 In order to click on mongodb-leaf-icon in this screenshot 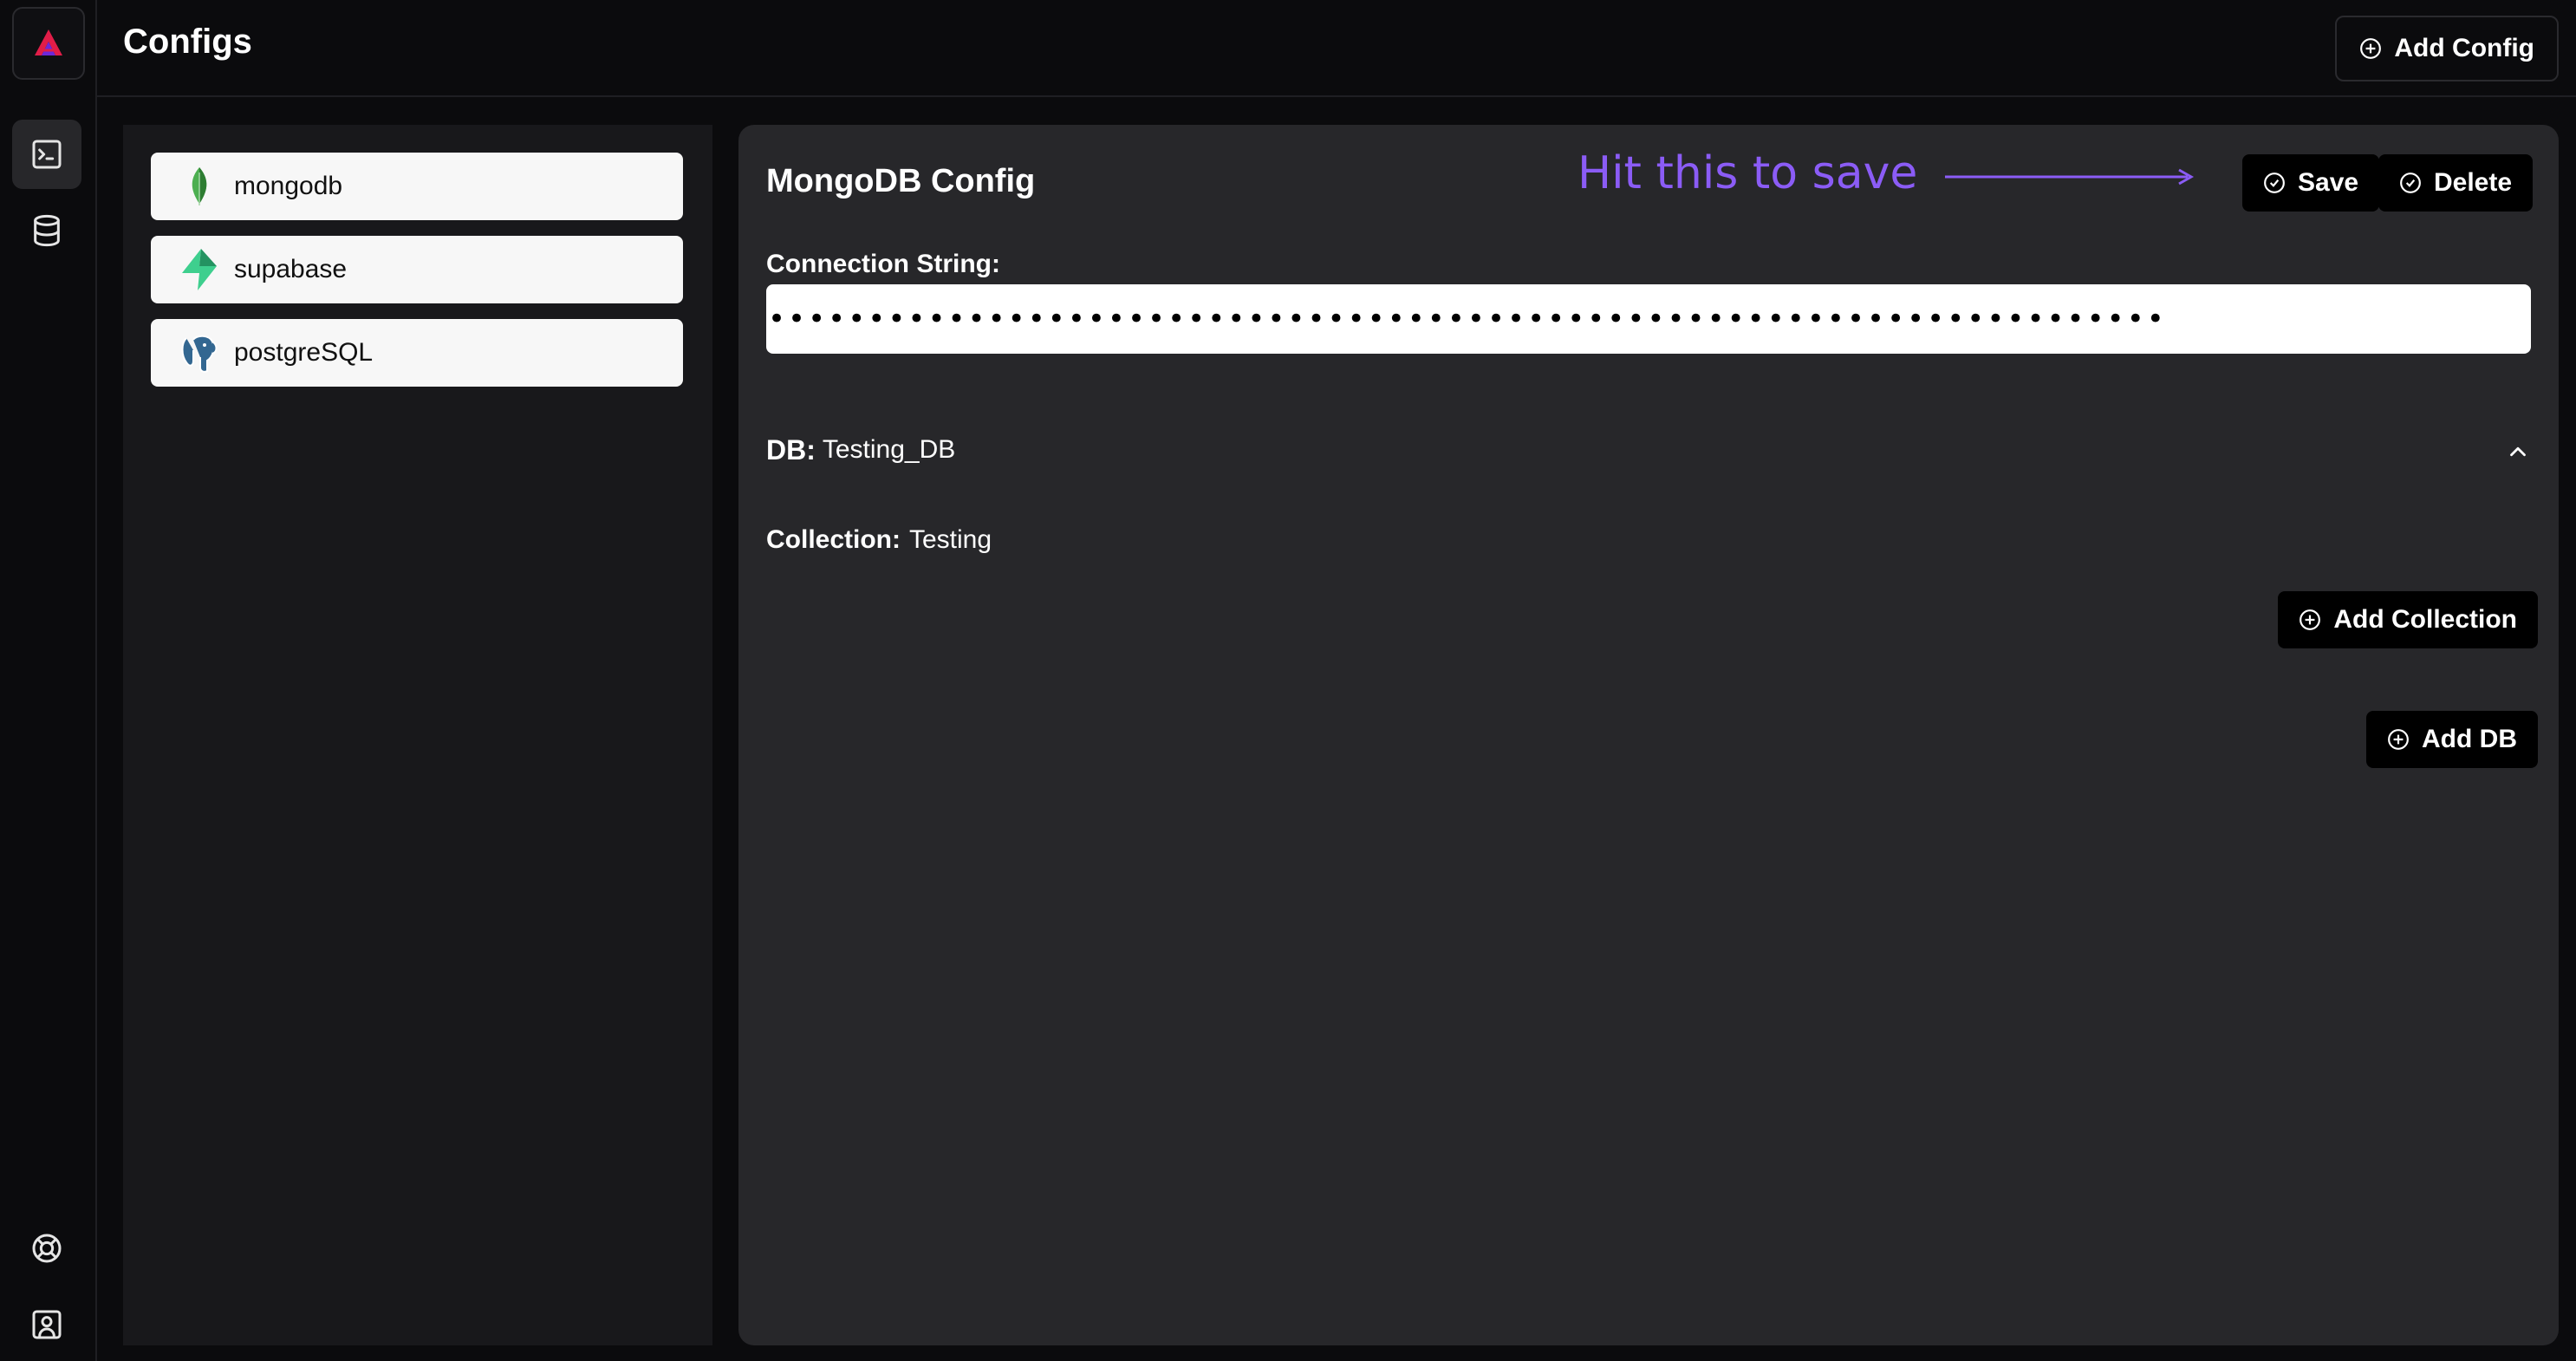, I will do `click(199, 187)`.